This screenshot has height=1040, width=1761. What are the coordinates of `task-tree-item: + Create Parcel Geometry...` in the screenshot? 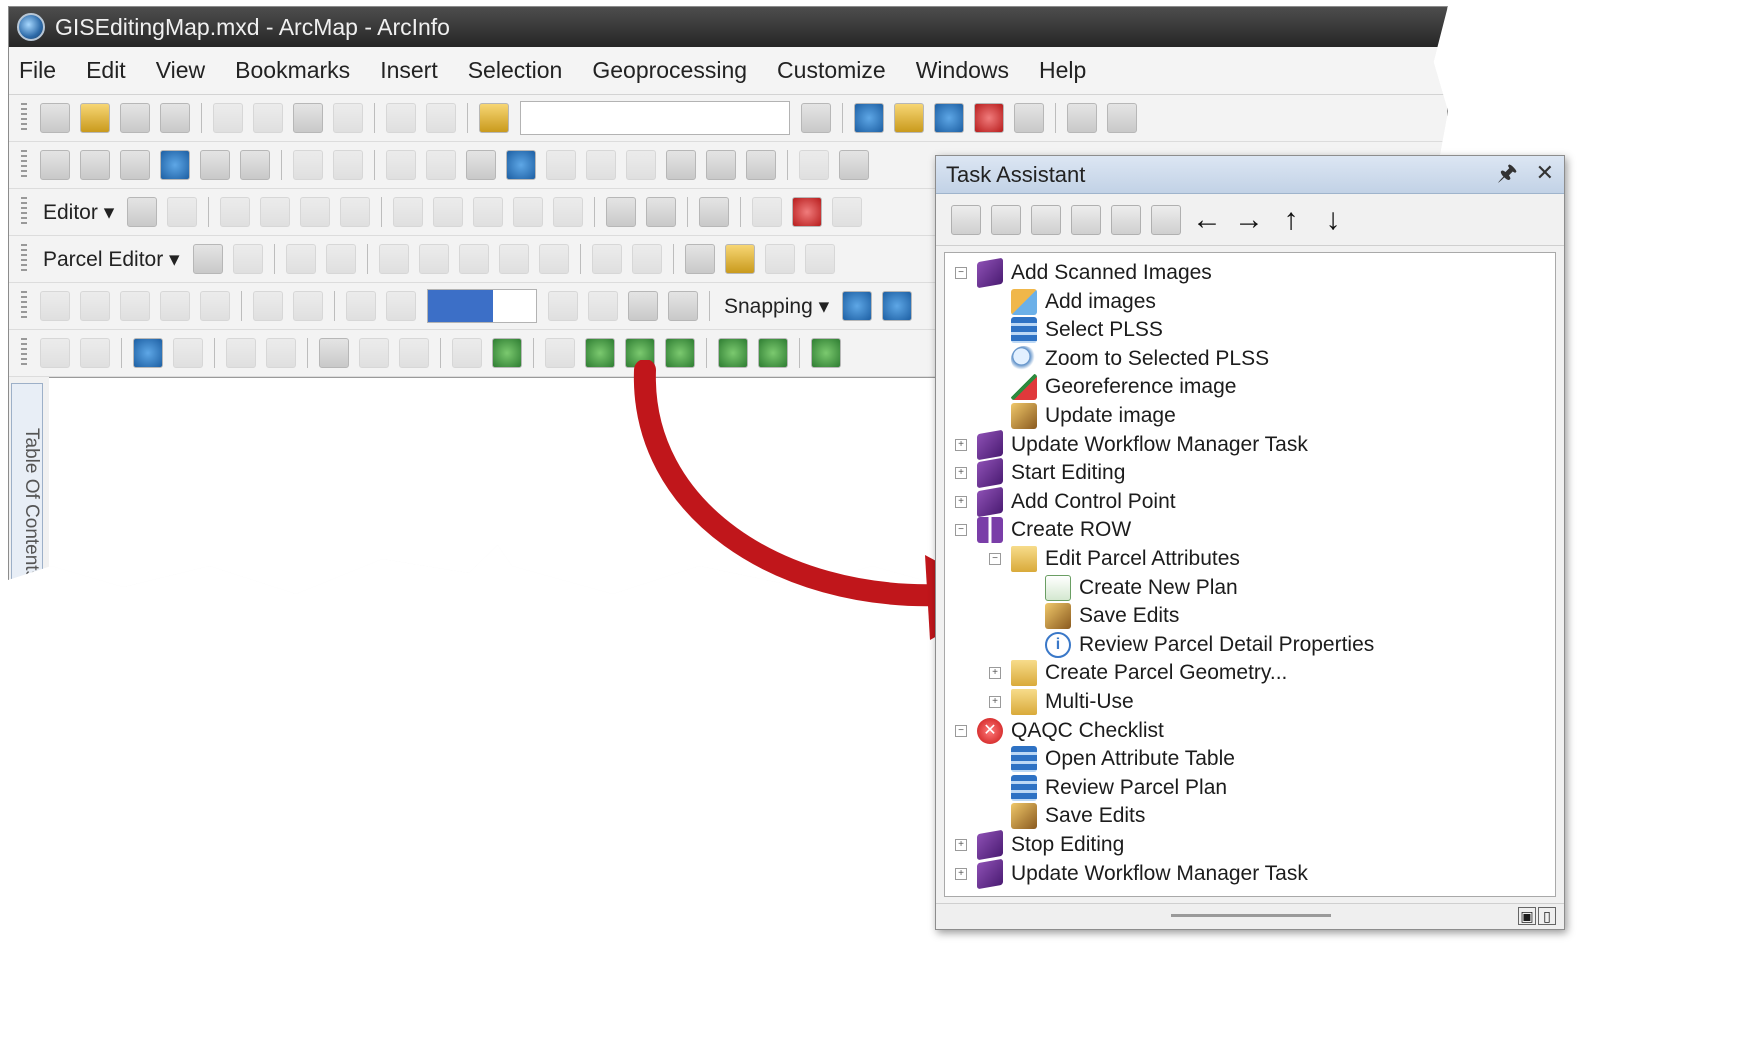 It's located at (1138, 673).